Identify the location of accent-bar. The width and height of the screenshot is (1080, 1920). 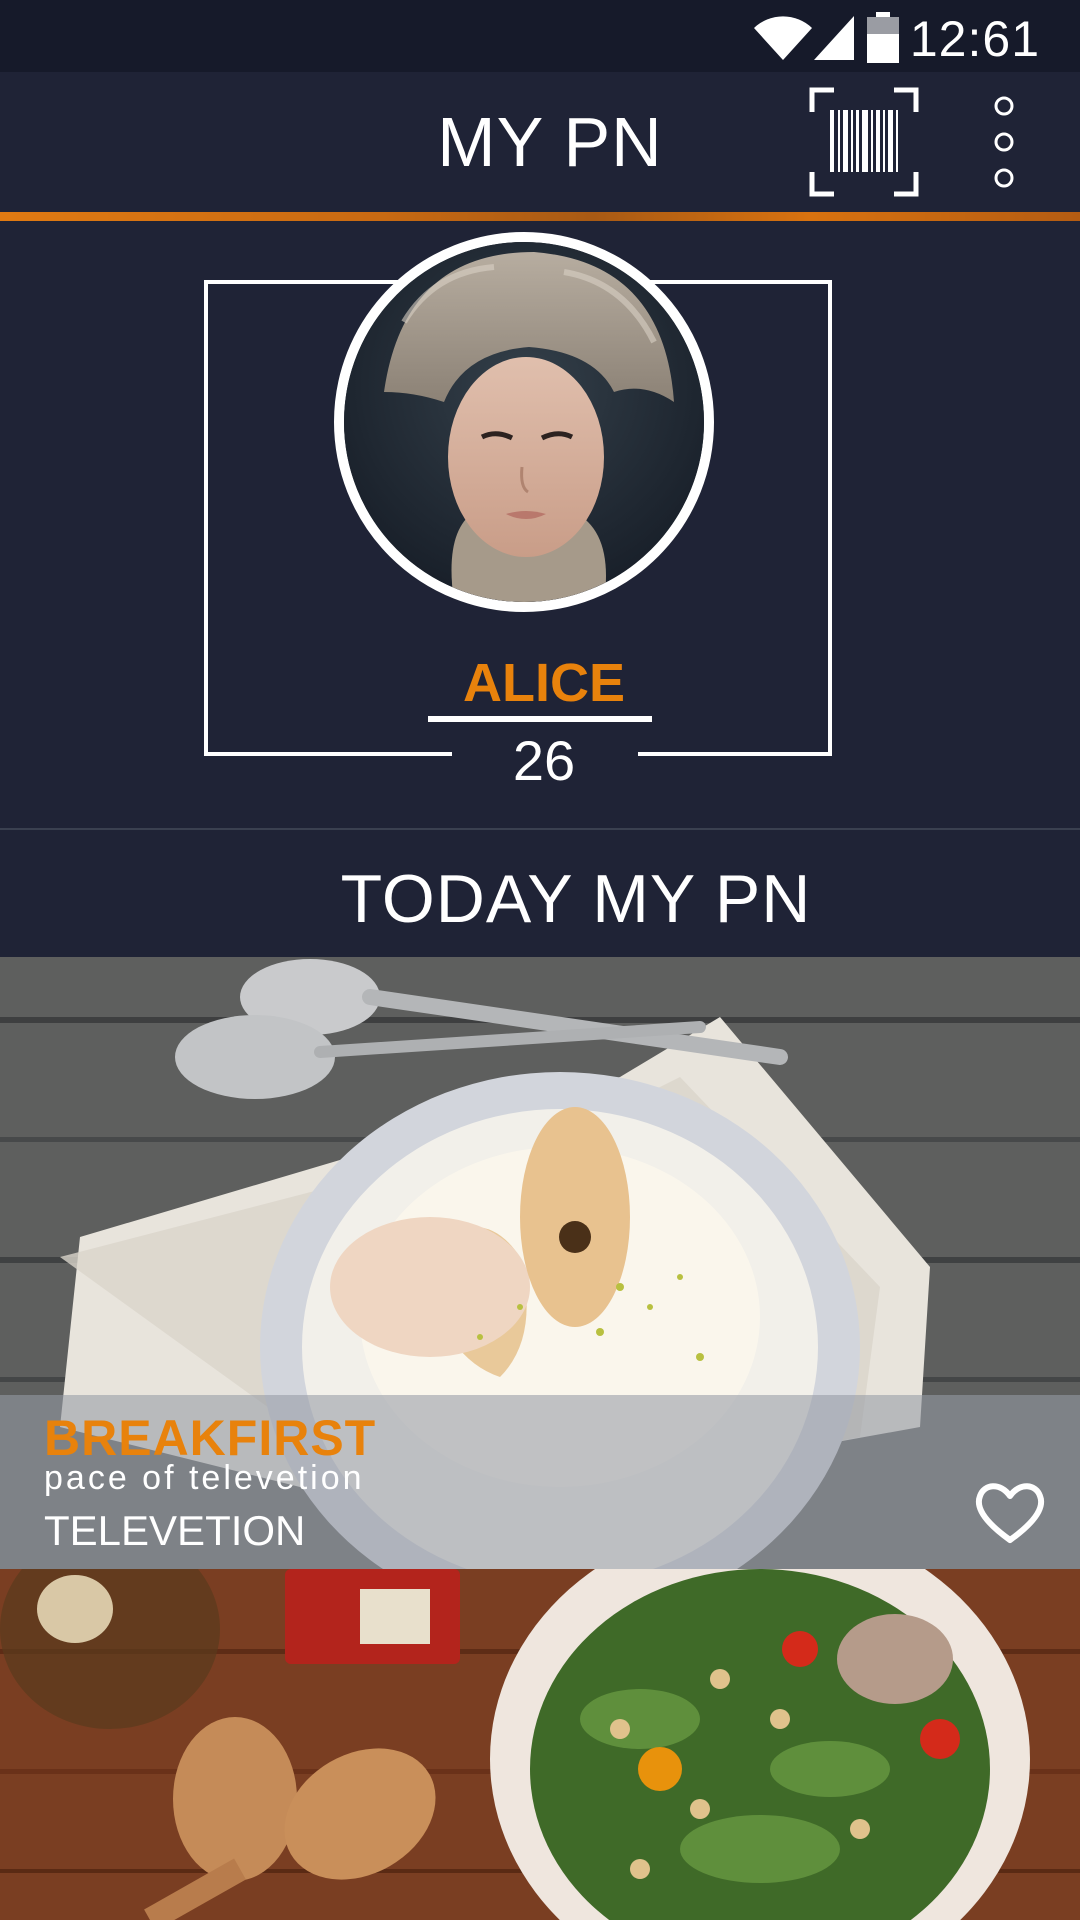
(540, 216).